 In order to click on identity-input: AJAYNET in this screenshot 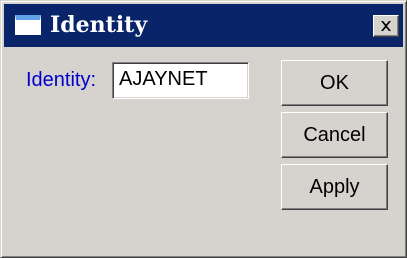, I will do `click(180, 80)`.